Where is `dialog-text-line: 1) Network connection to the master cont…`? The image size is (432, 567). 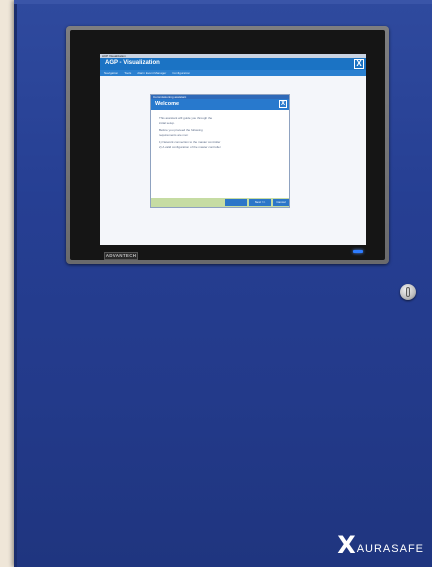
dialog-text-line: 1) Network connection to the master cont… is located at coordinates (220, 144).